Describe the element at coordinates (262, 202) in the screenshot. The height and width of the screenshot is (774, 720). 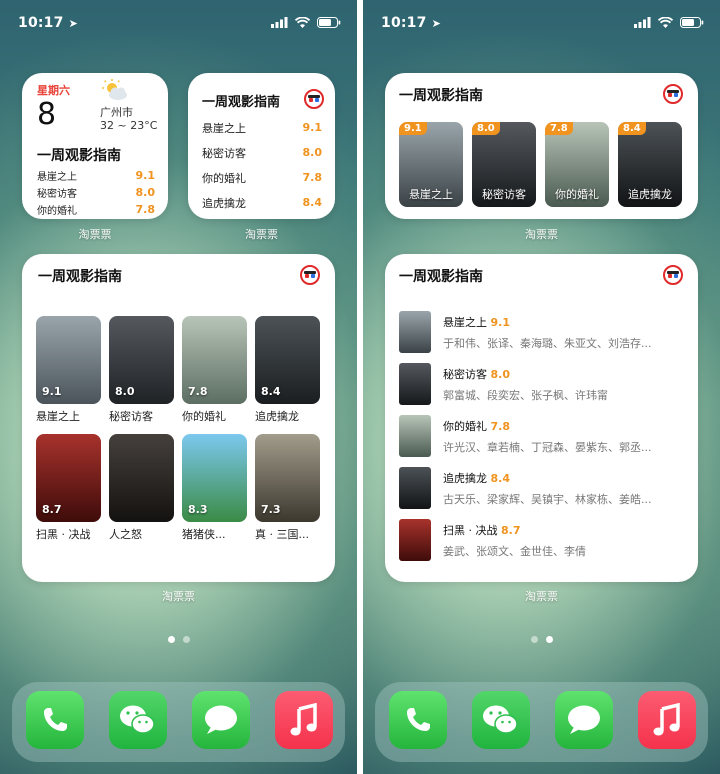
I see `movie-row: 追虎擒龙 8.4` at that location.